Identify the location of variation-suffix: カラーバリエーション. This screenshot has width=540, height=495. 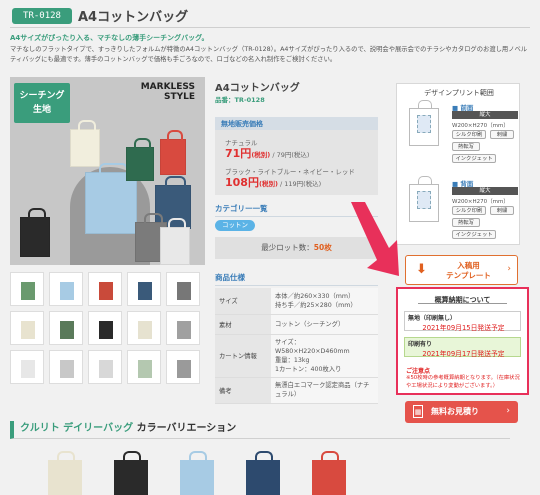
(185, 428).